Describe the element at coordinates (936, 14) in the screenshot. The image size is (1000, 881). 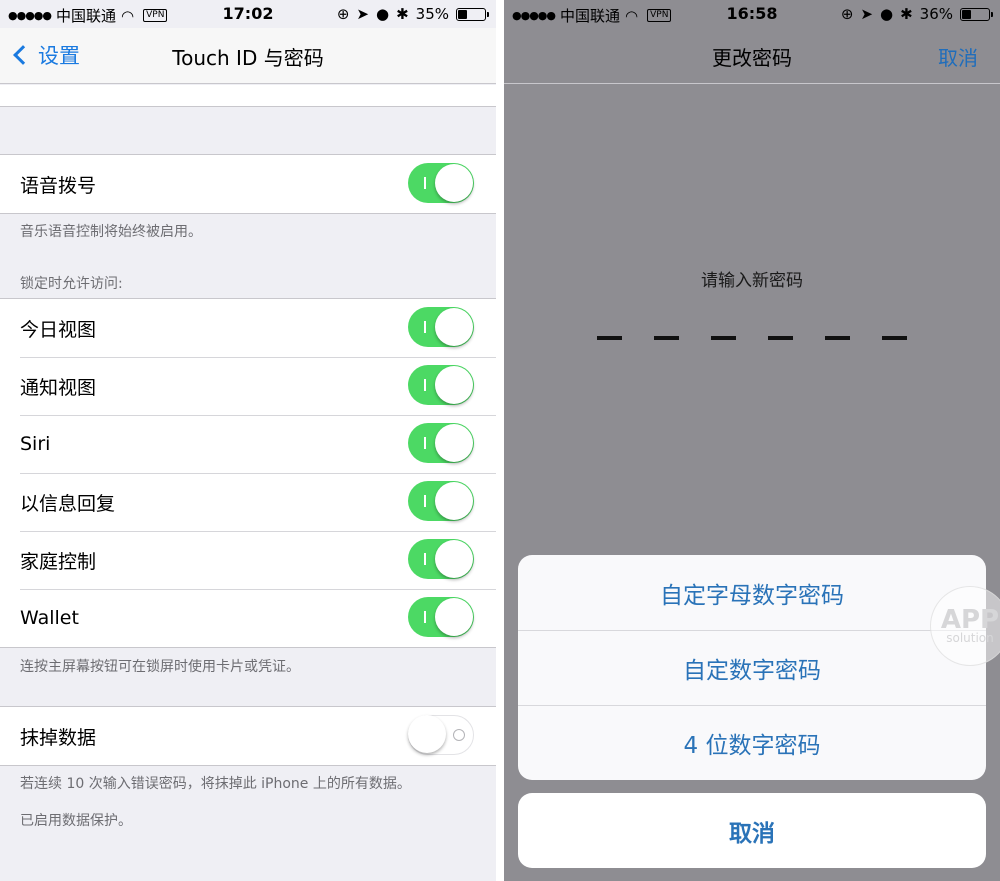
I see `battery-percent: 36%` at that location.